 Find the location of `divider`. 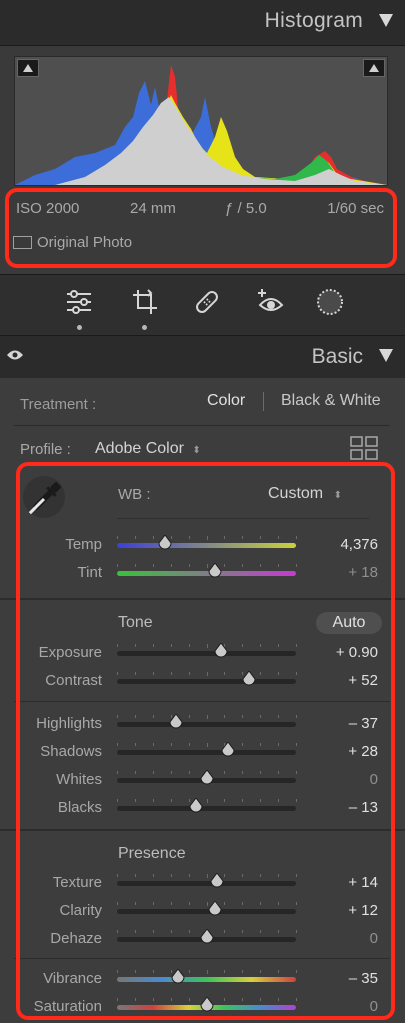

divider is located at coordinates (202, 425).